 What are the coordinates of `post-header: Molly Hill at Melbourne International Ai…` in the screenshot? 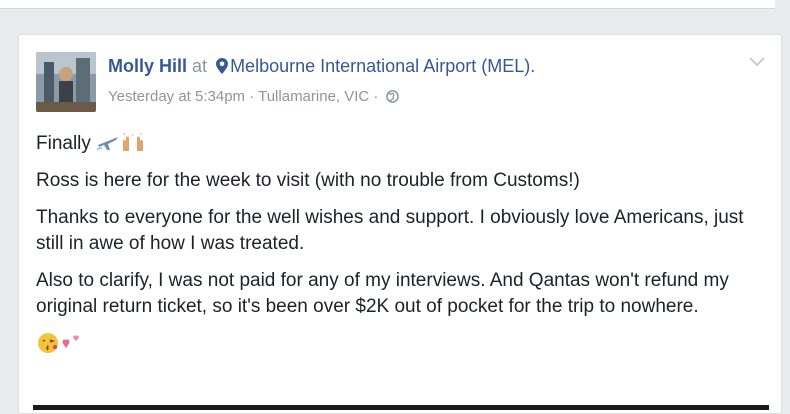 It's located at (321, 66).